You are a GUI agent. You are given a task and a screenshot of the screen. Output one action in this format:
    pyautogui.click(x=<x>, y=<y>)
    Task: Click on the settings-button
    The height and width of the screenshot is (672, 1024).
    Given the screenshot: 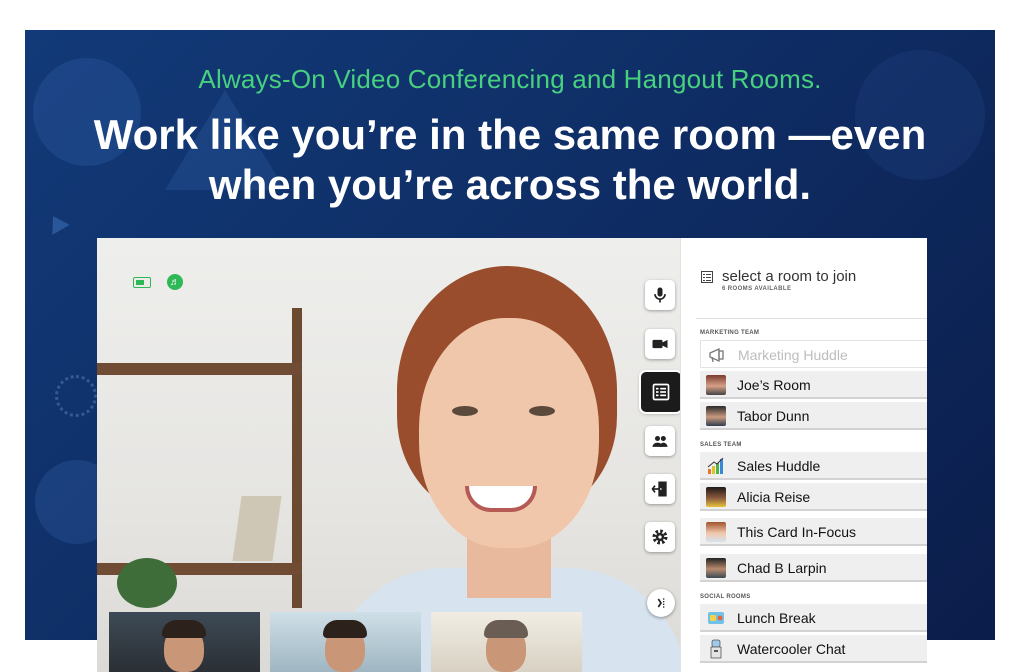 What is the action you would take?
    pyautogui.click(x=660, y=537)
    